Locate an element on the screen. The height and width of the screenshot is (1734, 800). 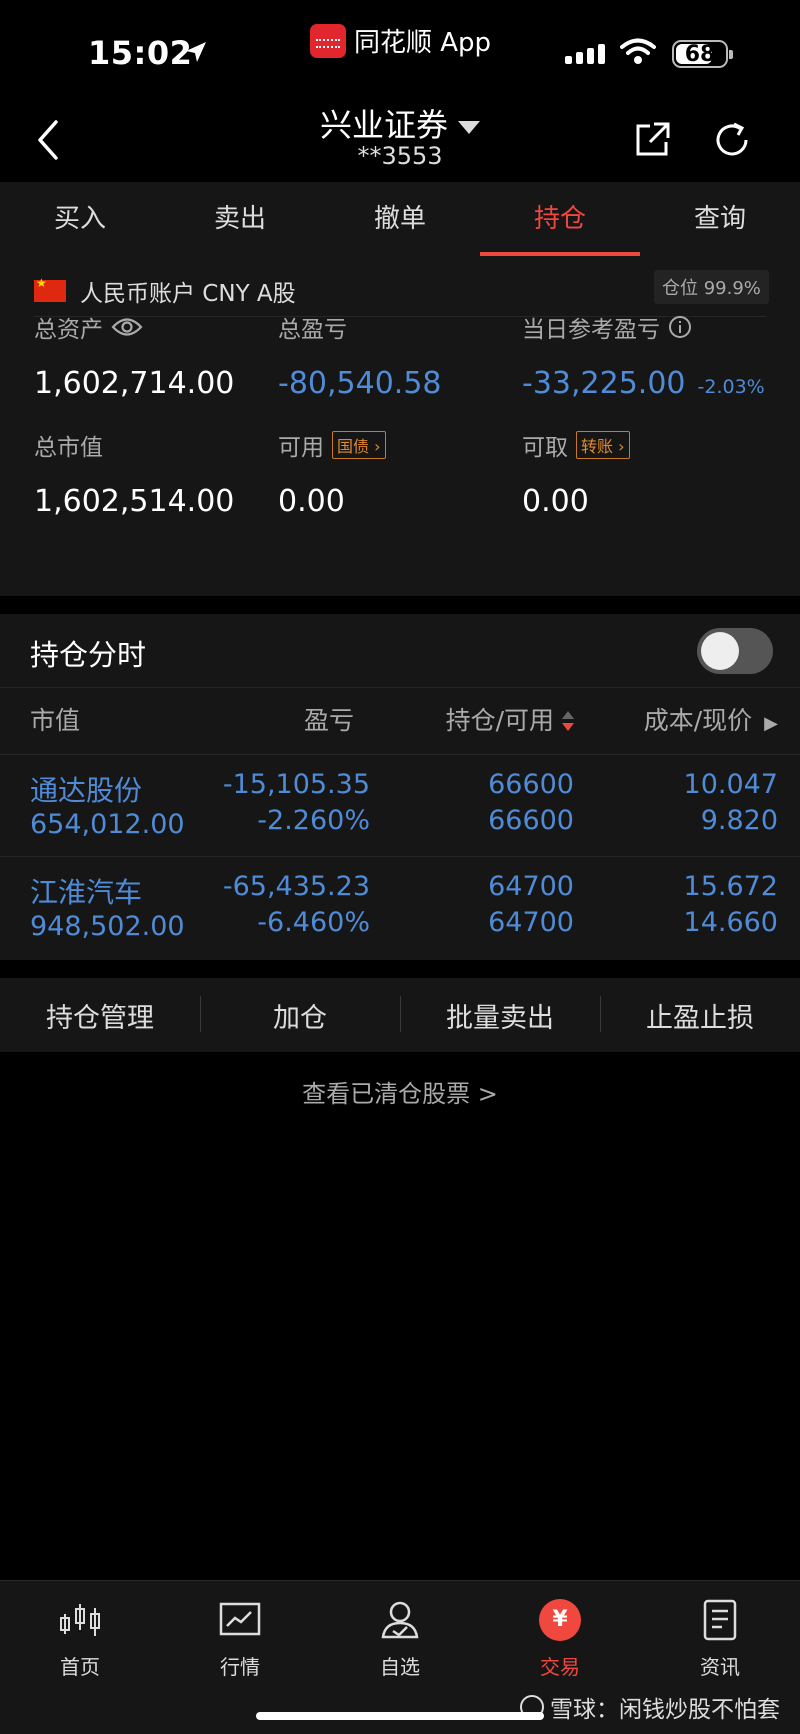
account-currency: 人民币账户 CNY A股 is located at coordinates (165, 291).